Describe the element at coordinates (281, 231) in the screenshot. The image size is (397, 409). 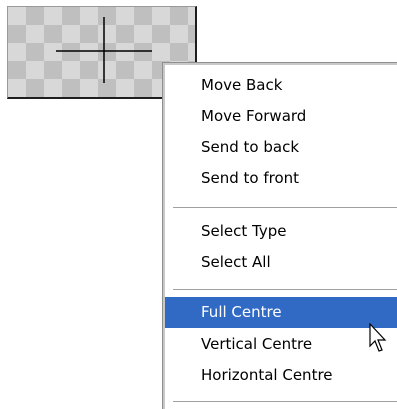
I see `menu-item-select-type: Select Type` at that location.